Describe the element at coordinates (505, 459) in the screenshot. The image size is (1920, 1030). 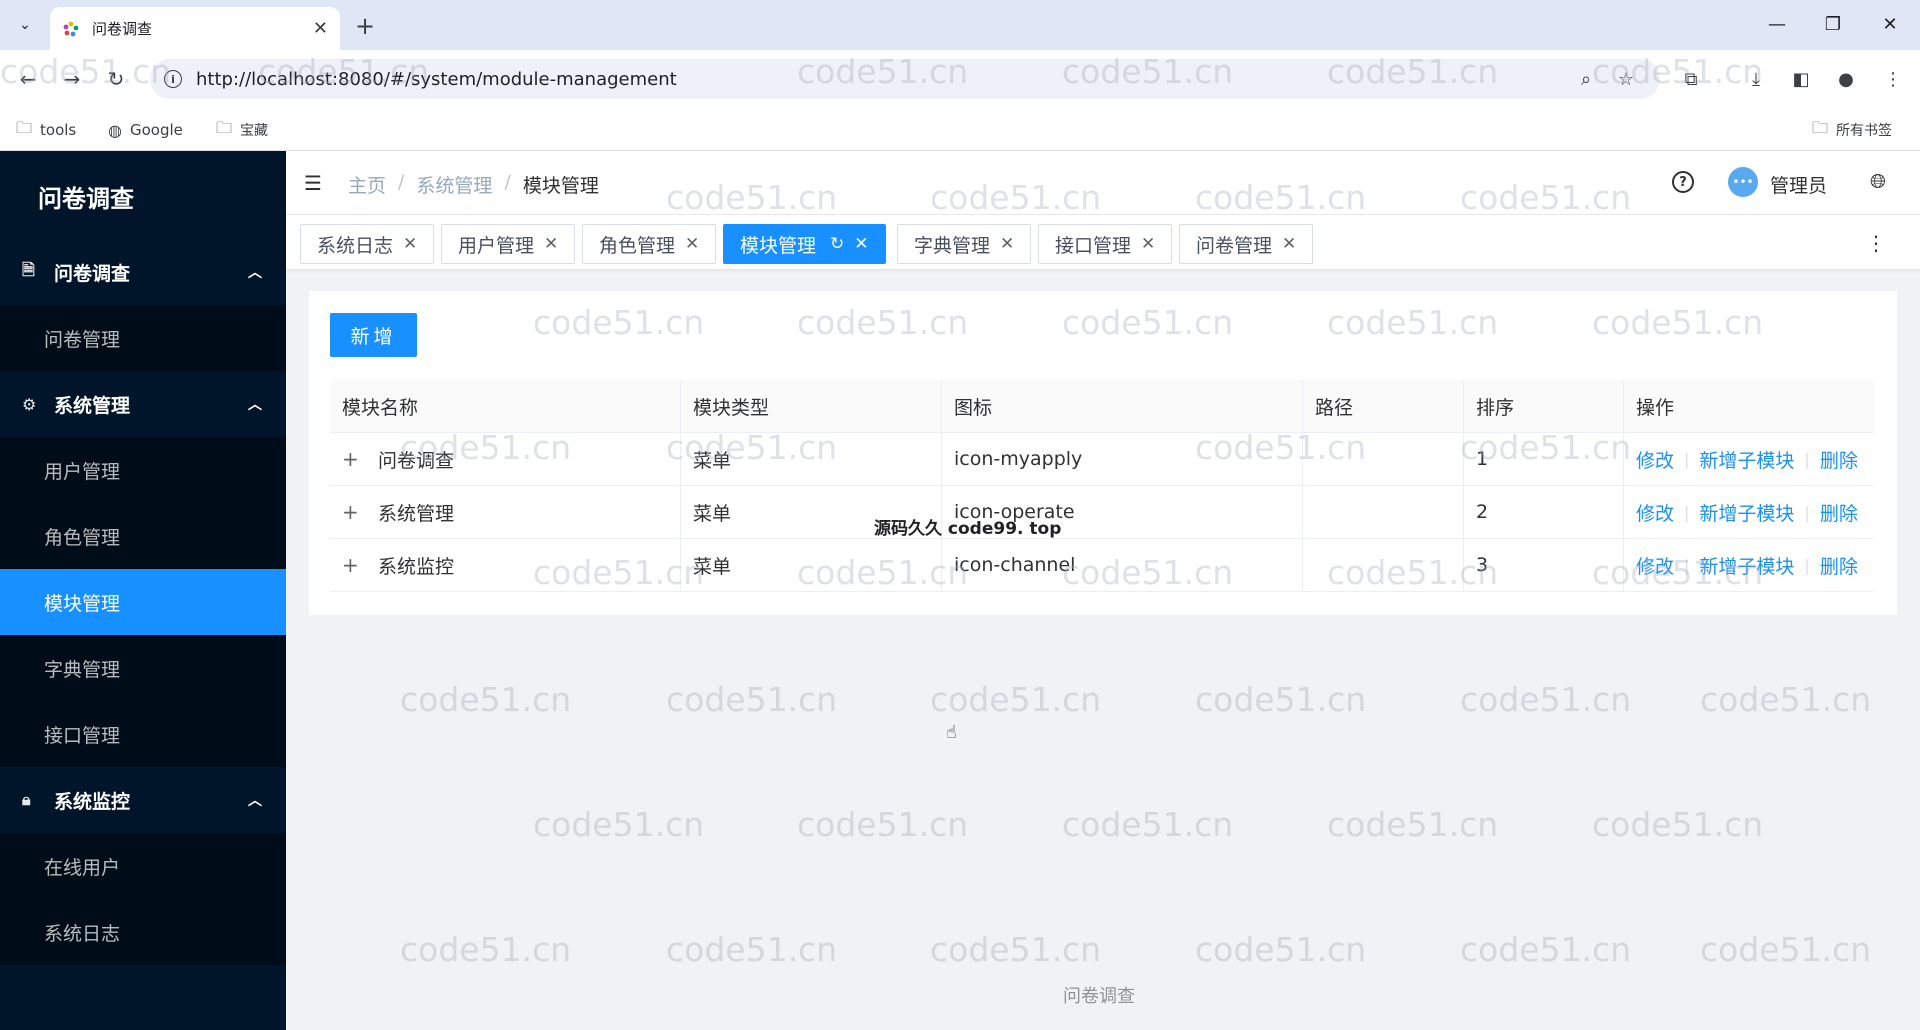
I see `cell-name: + 问卷调查` at that location.